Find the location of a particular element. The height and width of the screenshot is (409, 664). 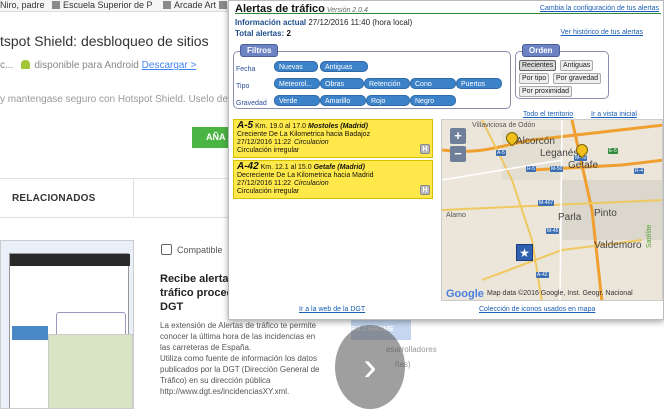

map-place: Getafe is located at coordinates (583, 165).